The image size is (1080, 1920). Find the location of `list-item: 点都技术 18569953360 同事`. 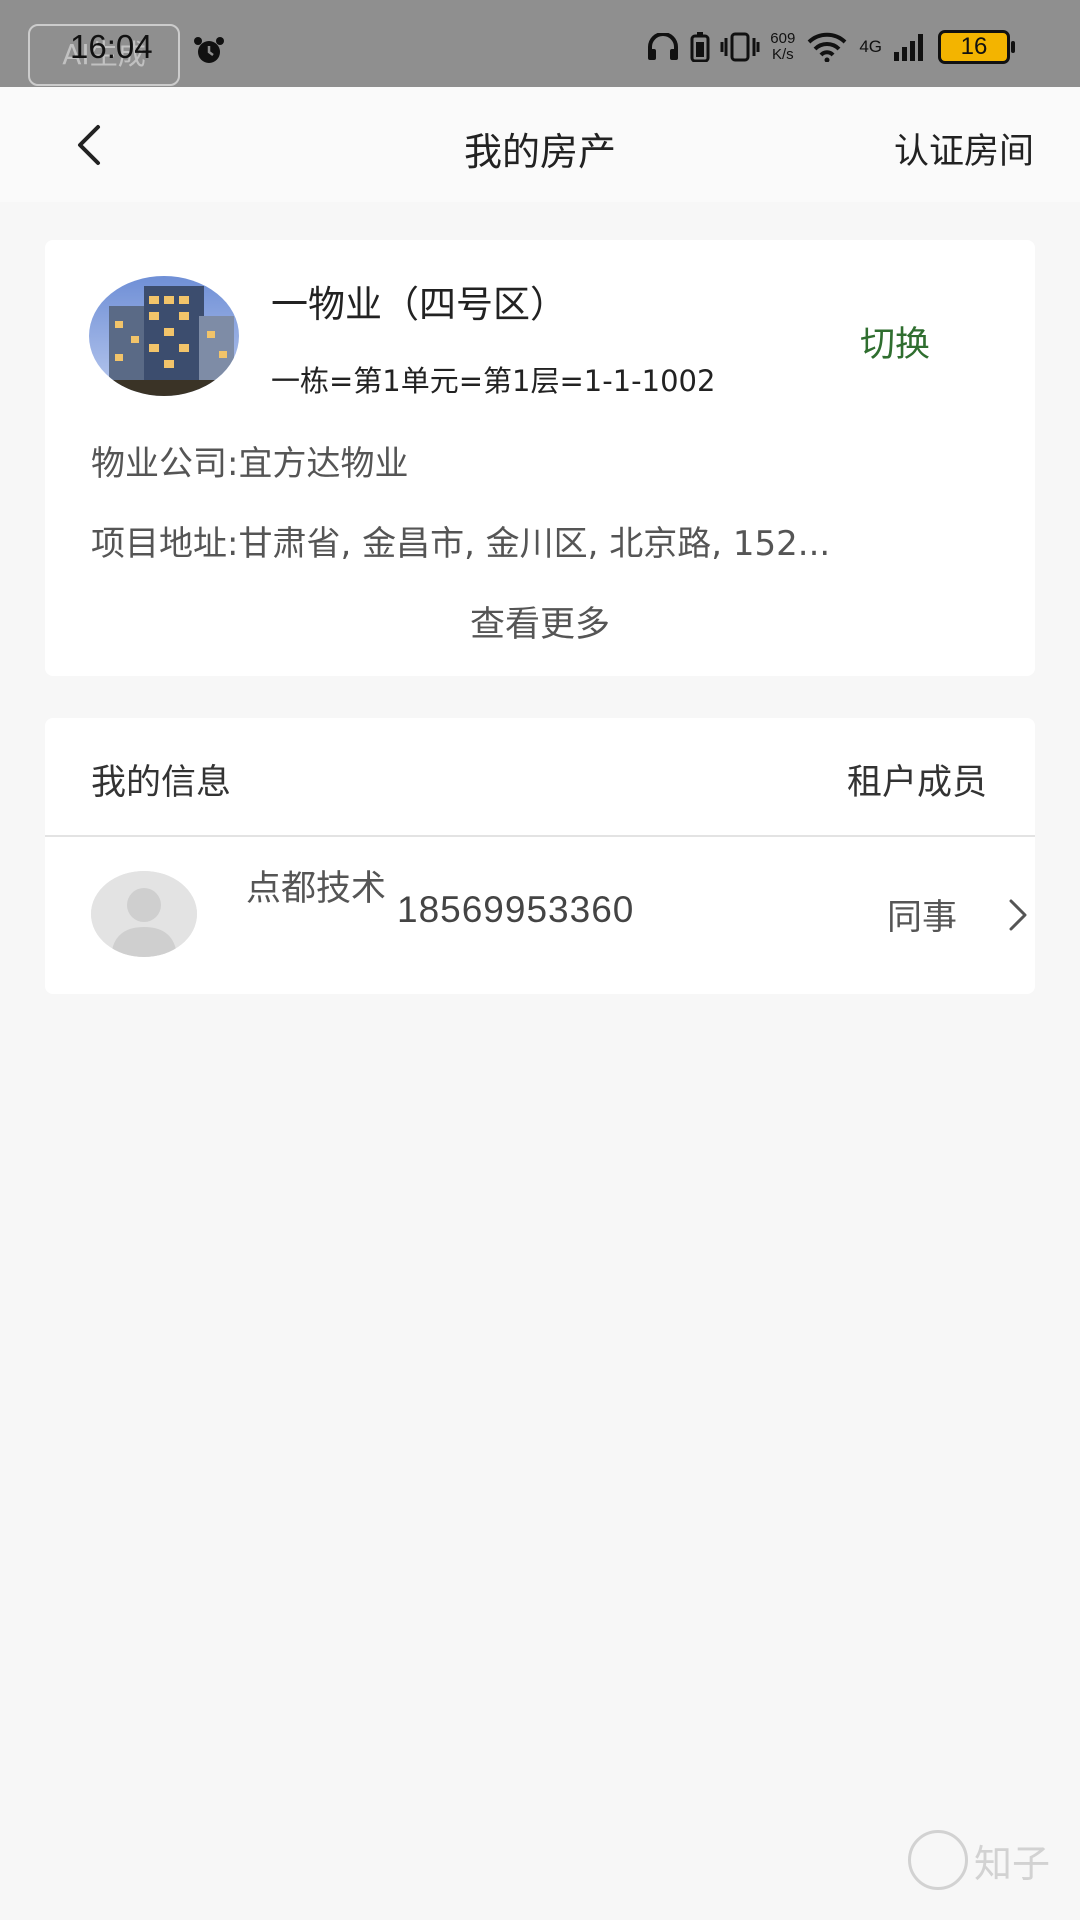

list-item: 点都技术 18569953360 同事 is located at coordinates (540, 915).